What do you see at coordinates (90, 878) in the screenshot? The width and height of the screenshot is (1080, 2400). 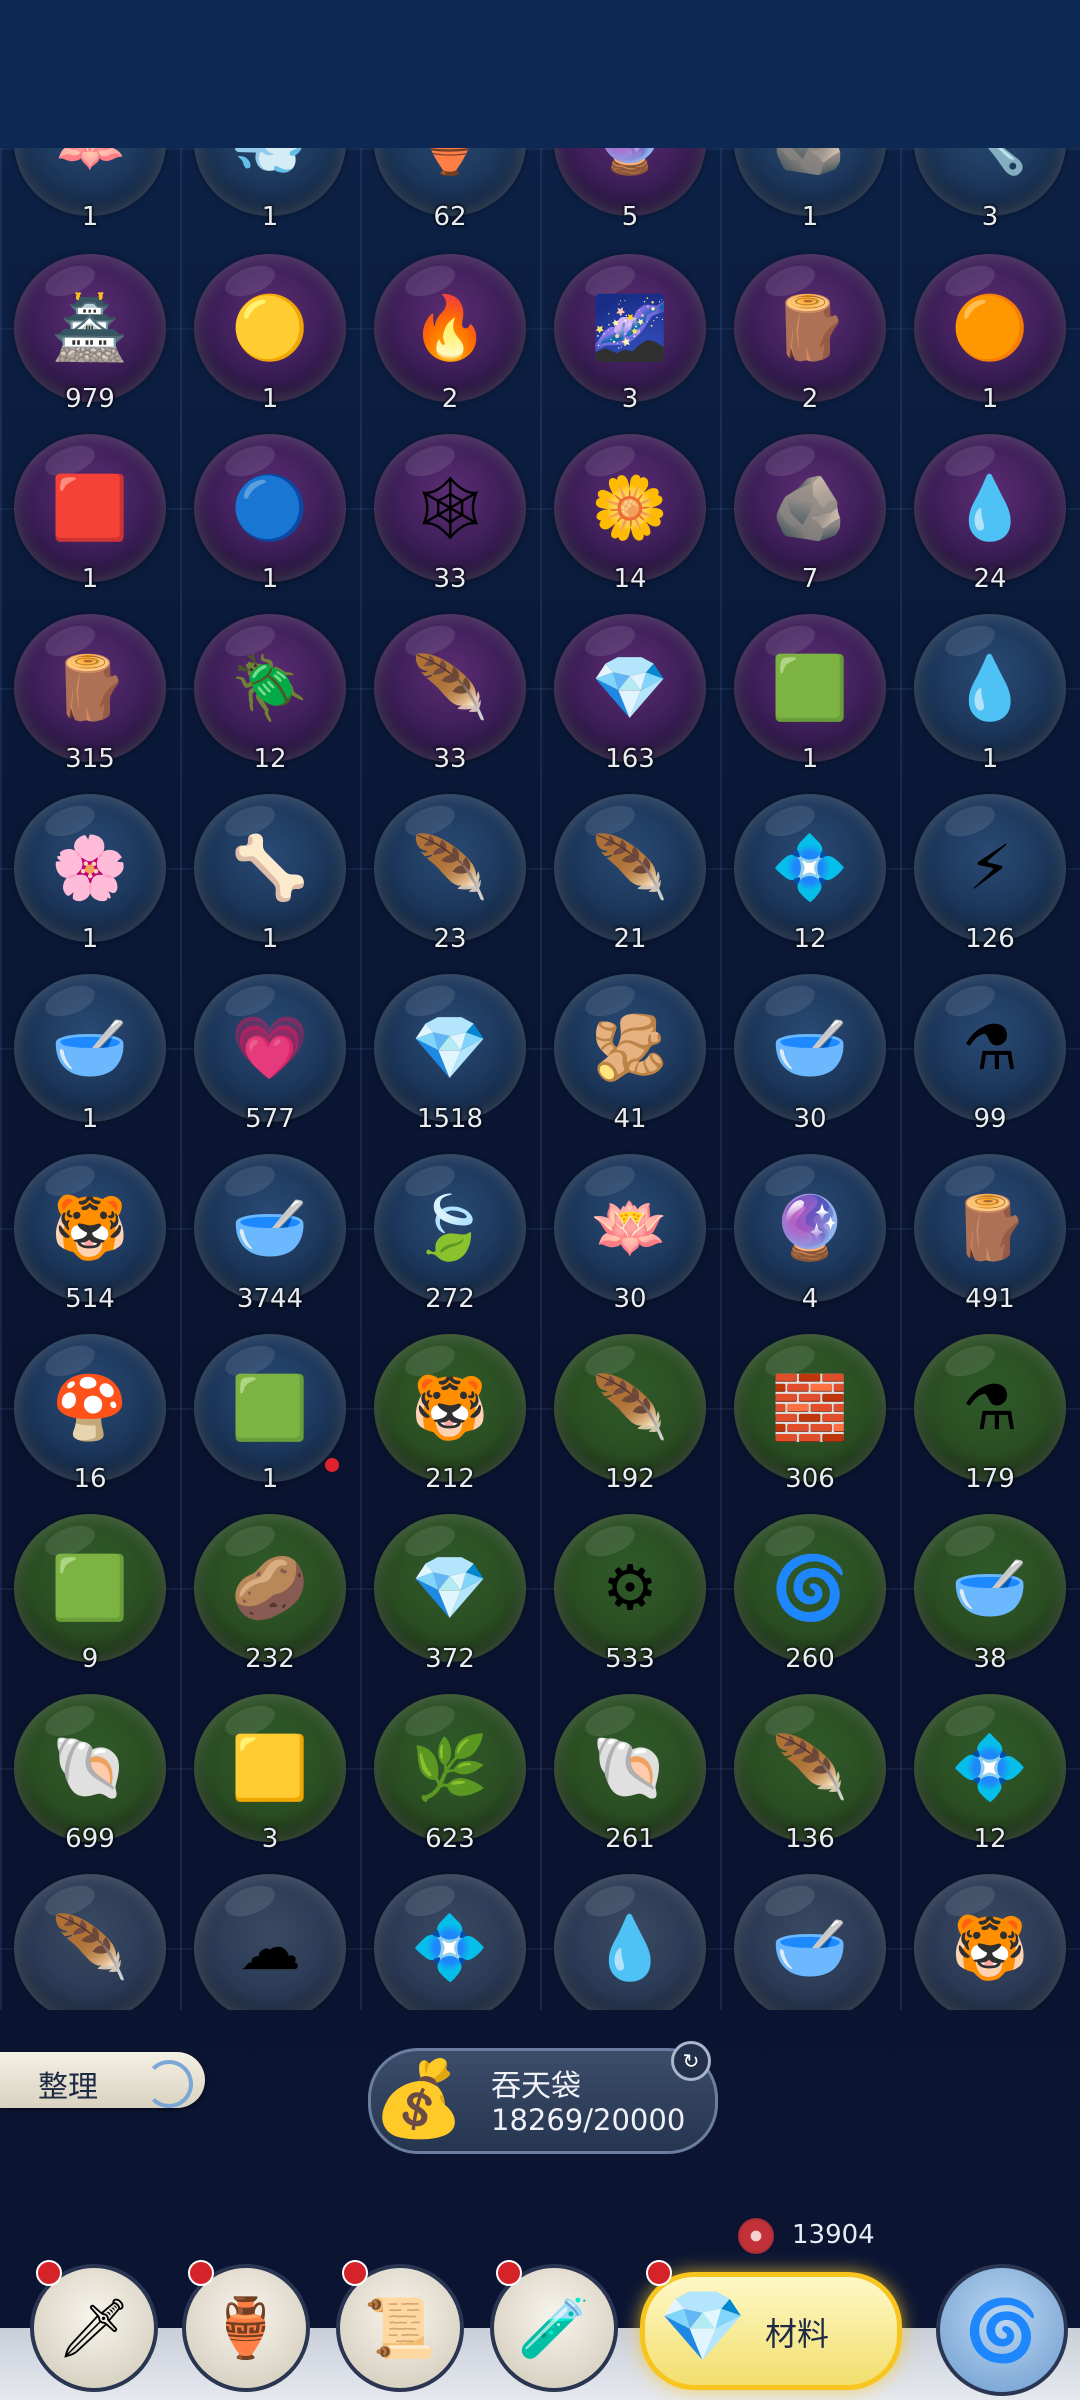 I see `inventory-item: 🌸 1` at bounding box center [90, 878].